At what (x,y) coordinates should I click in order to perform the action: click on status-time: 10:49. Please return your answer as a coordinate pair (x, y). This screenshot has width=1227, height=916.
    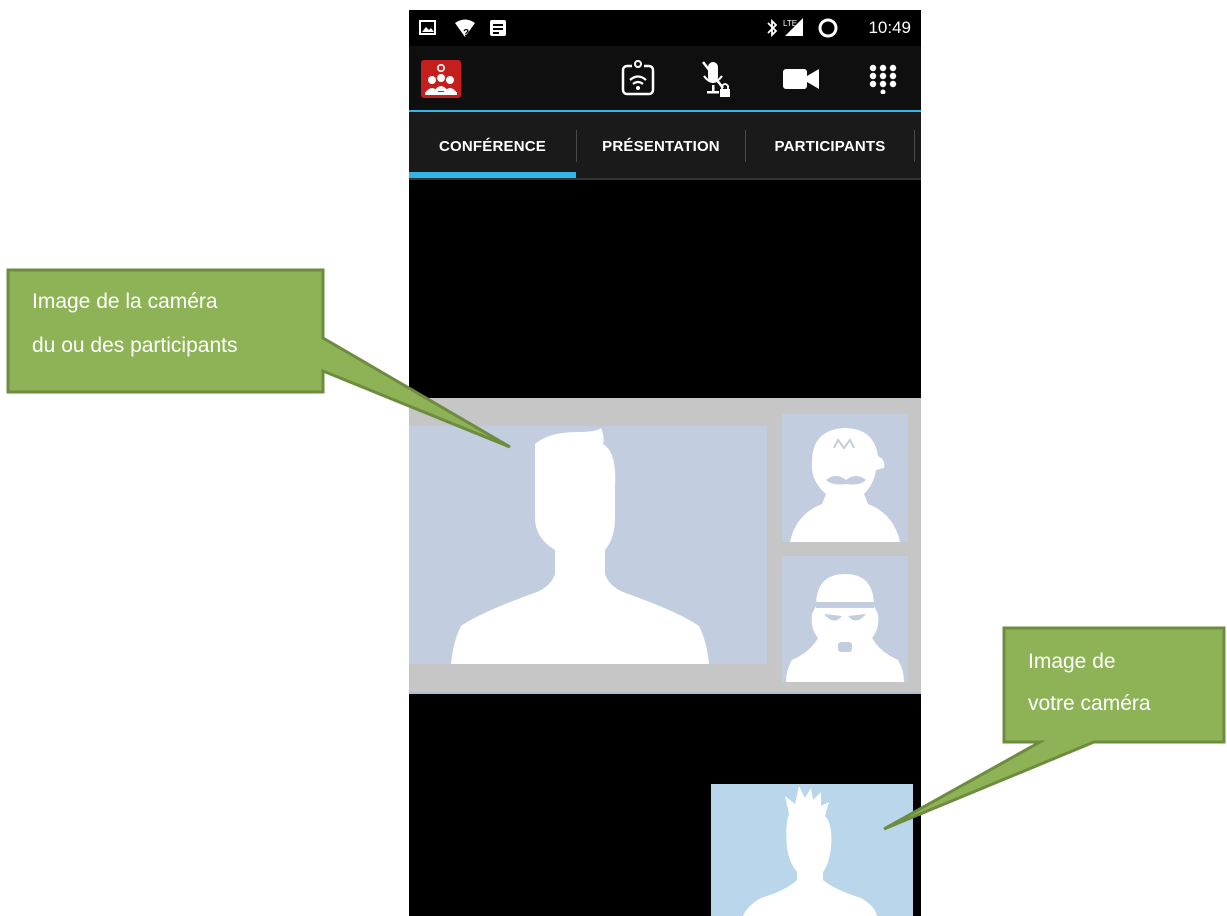
    Looking at the image, I should click on (889, 27).